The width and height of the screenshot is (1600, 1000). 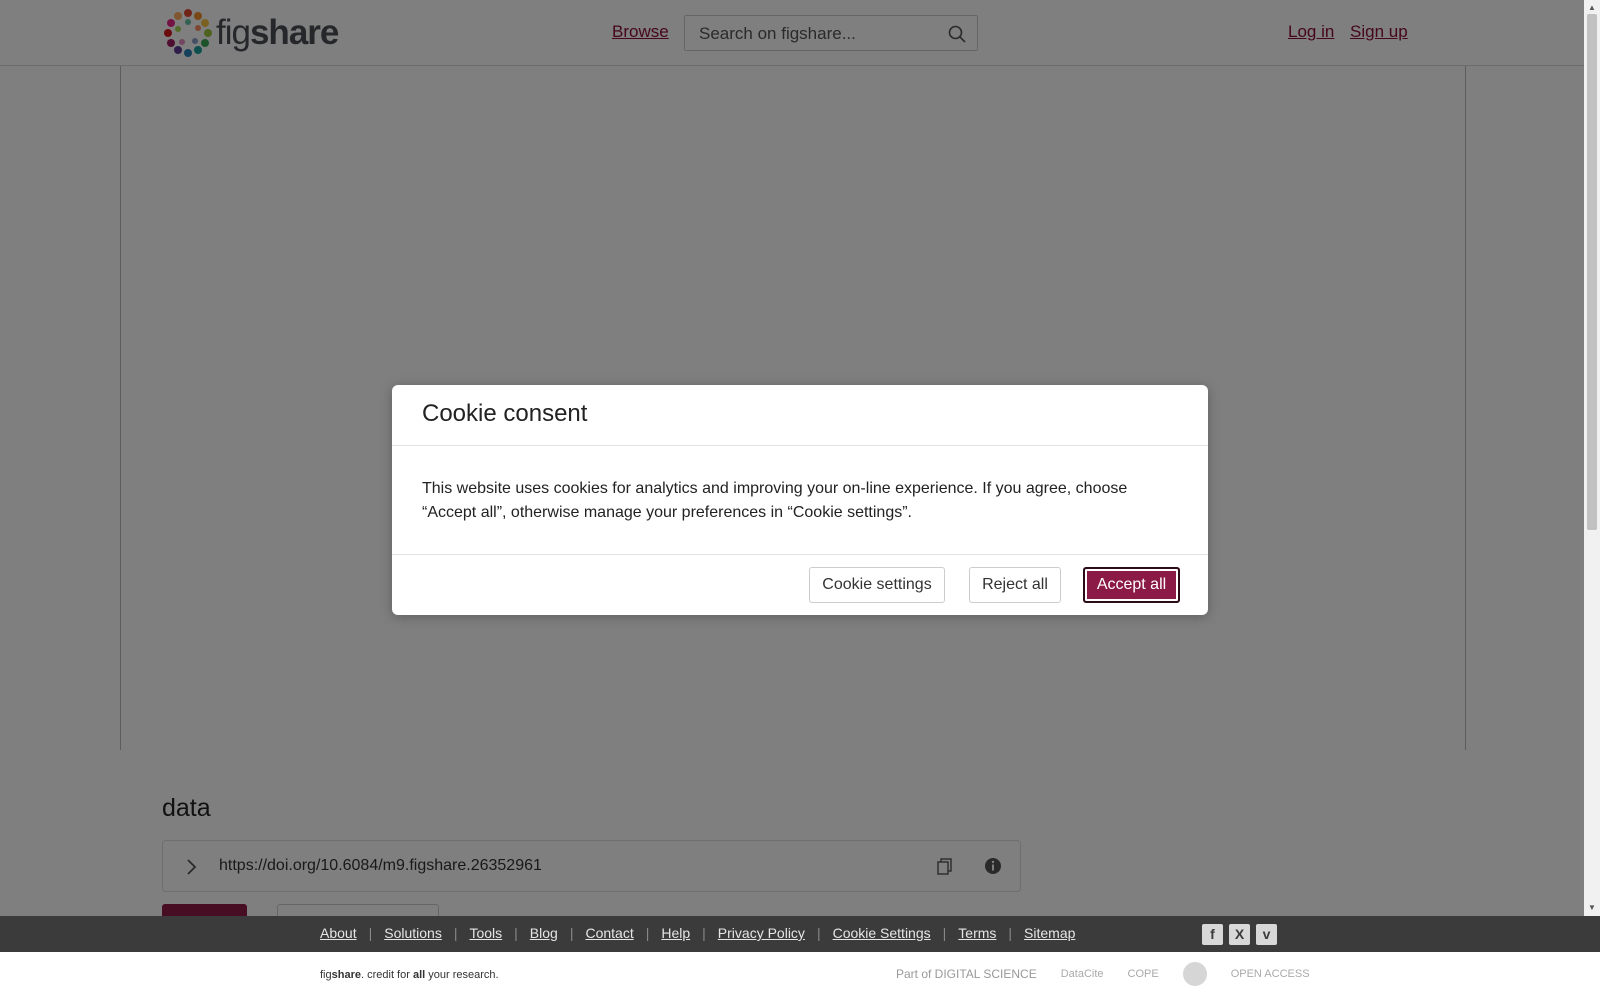 What do you see at coordinates (1592, 272) in the screenshot?
I see `scrollbar-thumb` at bounding box center [1592, 272].